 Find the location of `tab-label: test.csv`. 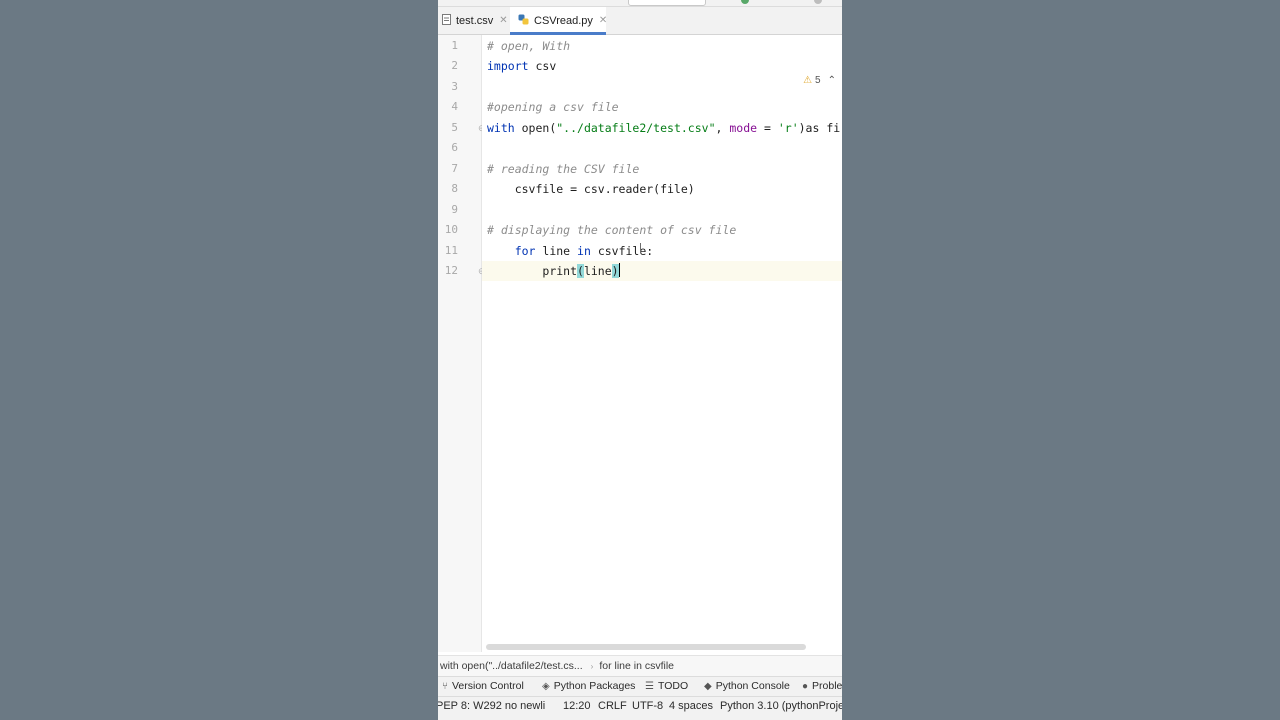

tab-label: test.csv is located at coordinates (475, 20).